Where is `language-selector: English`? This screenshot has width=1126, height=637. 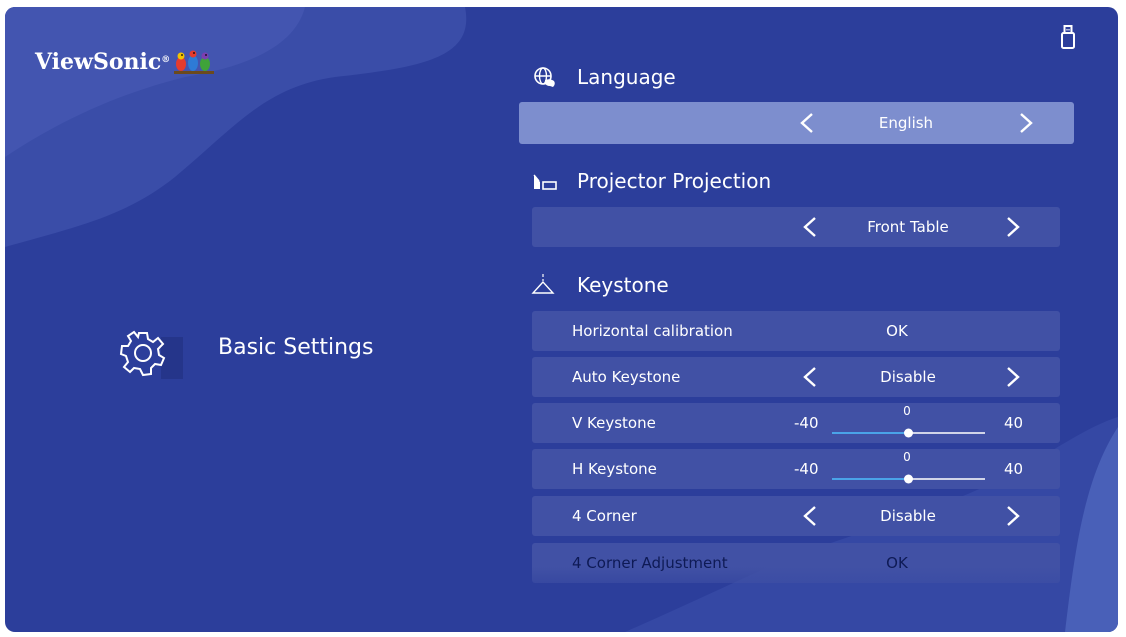
language-selector: English is located at coordinates (796, 123).